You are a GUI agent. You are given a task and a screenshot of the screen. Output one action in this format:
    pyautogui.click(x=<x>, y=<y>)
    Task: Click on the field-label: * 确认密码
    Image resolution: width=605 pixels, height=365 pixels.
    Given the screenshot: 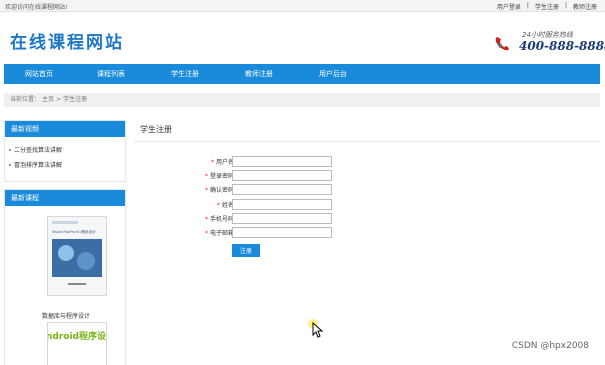 What is the action you would take?
    pyautogui.click(x=219, y=190)
    